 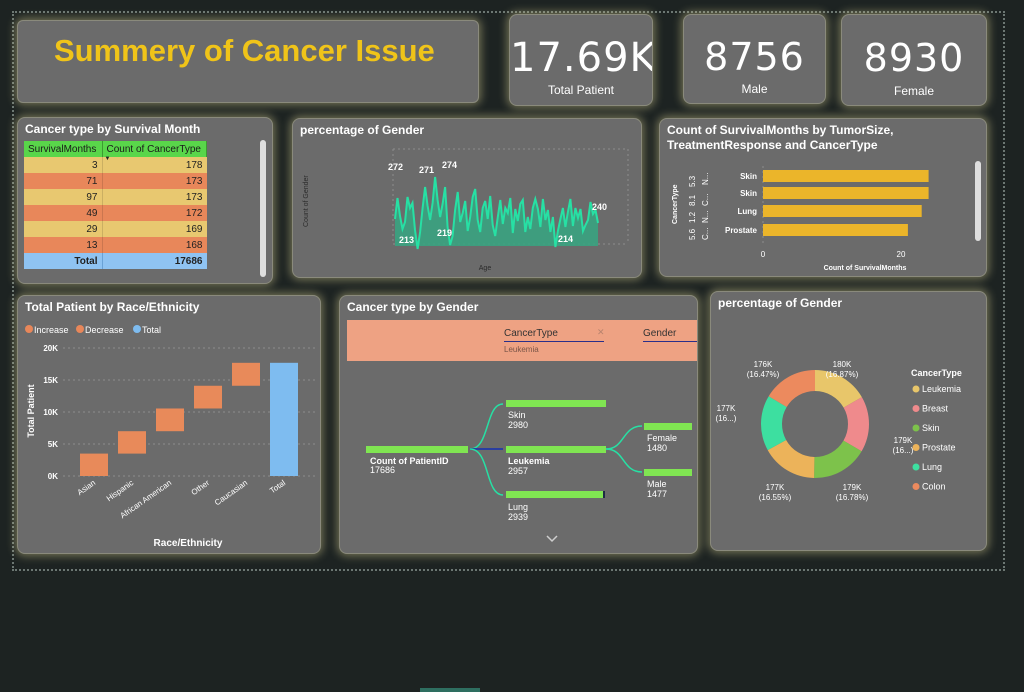 What do you see at coordinates (63, 245) in the screenshot?
I see `cell-survival-months: 13` at bounding box center [63, 245].